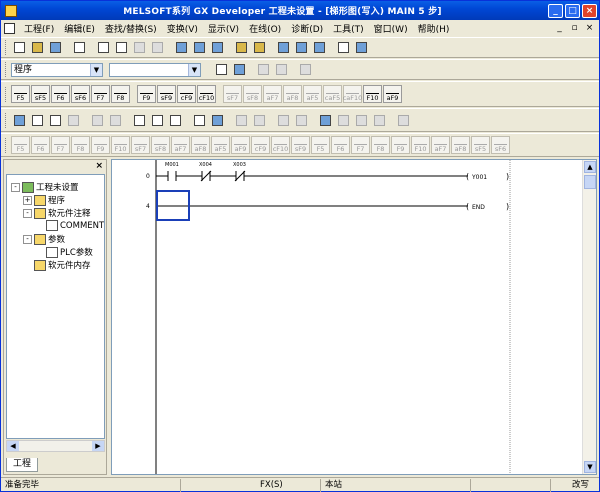 This screenshot has height=492, width=600. What do you see at coordinates (57, 69) in the screenshot?
I see `mode-select: 程序 ▼` at bounding box center [57, 69].